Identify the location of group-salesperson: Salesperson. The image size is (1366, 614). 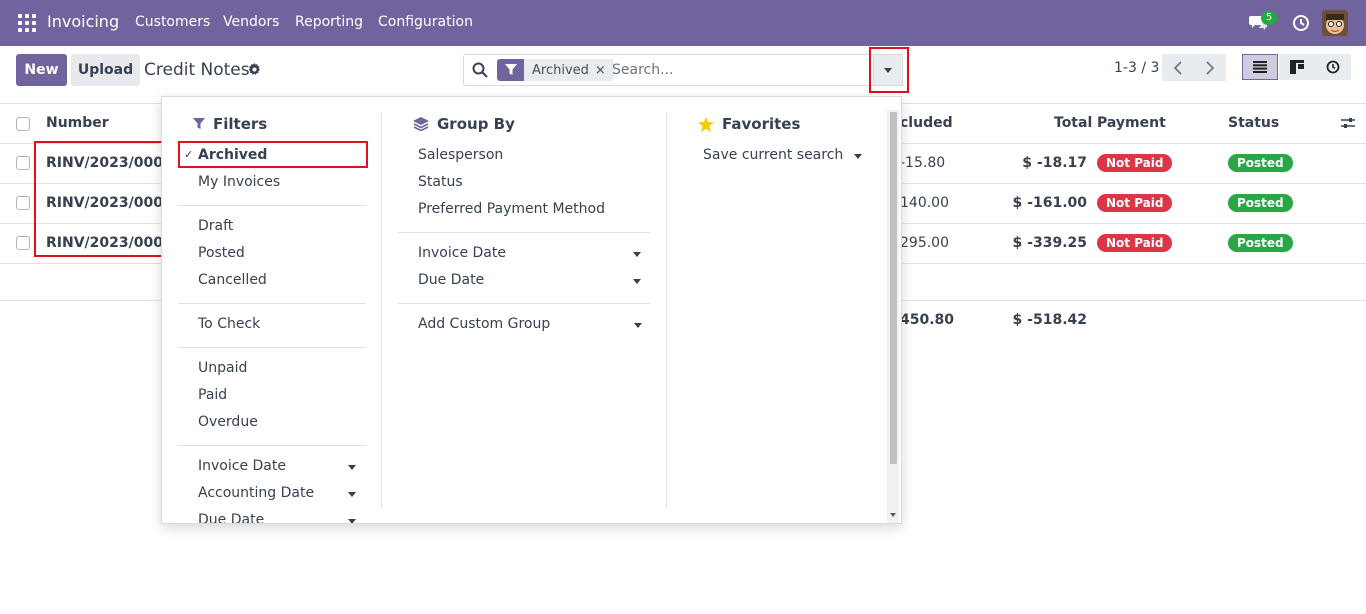
(460, 155).